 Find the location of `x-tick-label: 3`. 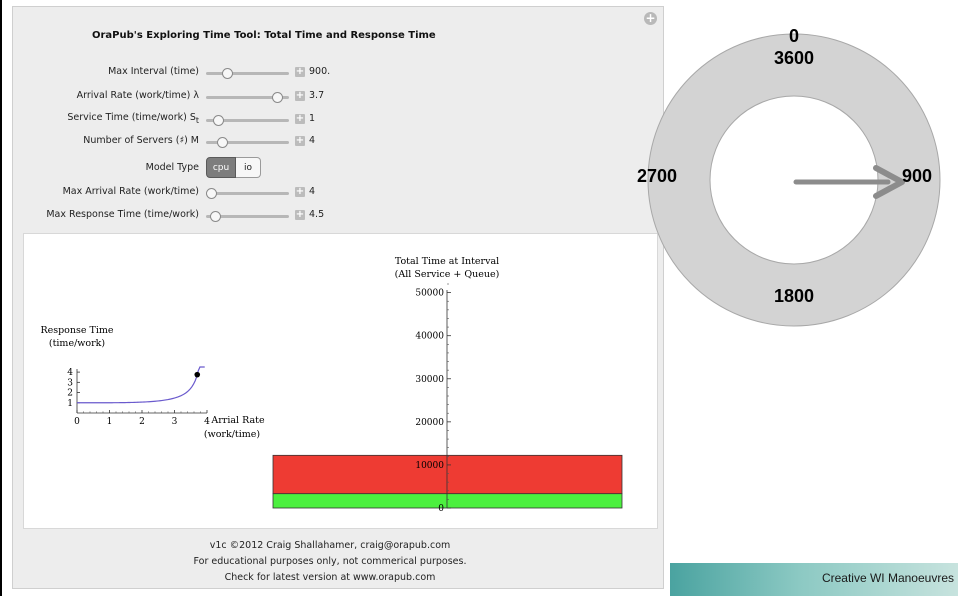

x-tick-label: 3 is located at coordinates (175, 422).